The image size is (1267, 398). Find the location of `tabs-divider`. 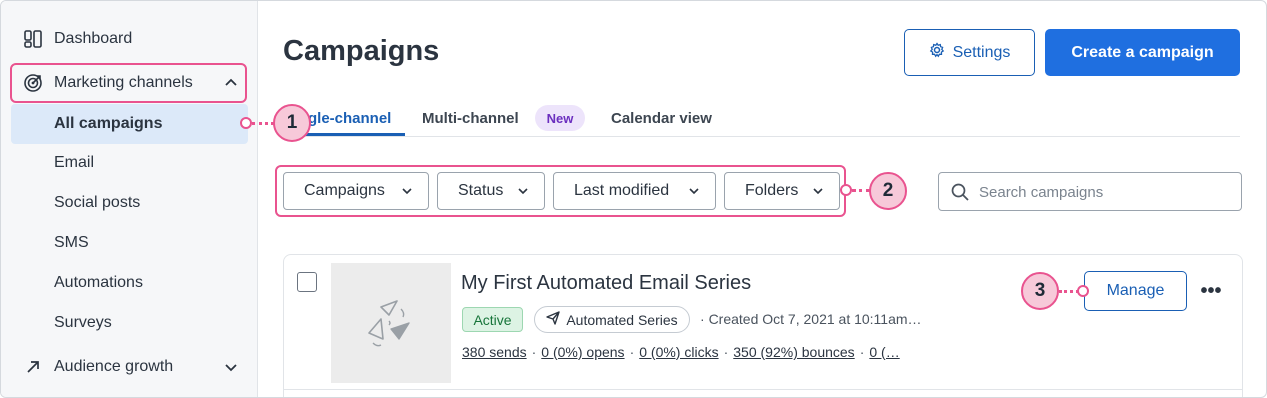

tabs-divider is located at coordinates (761, 136).